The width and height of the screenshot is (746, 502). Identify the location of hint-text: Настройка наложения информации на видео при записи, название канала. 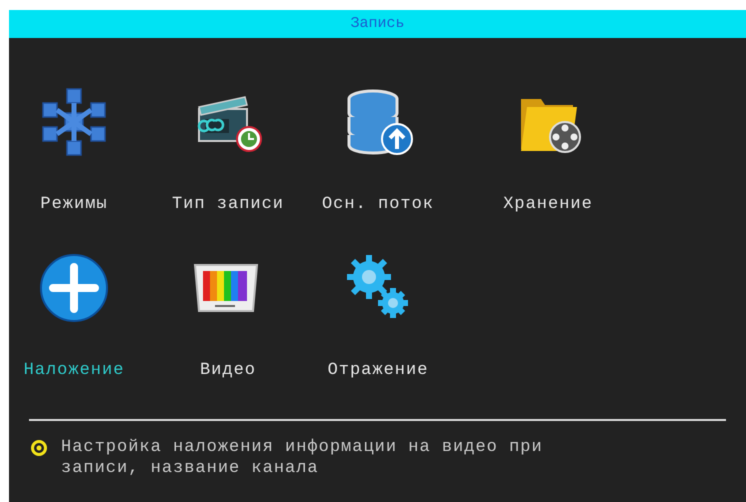
(302, 458).